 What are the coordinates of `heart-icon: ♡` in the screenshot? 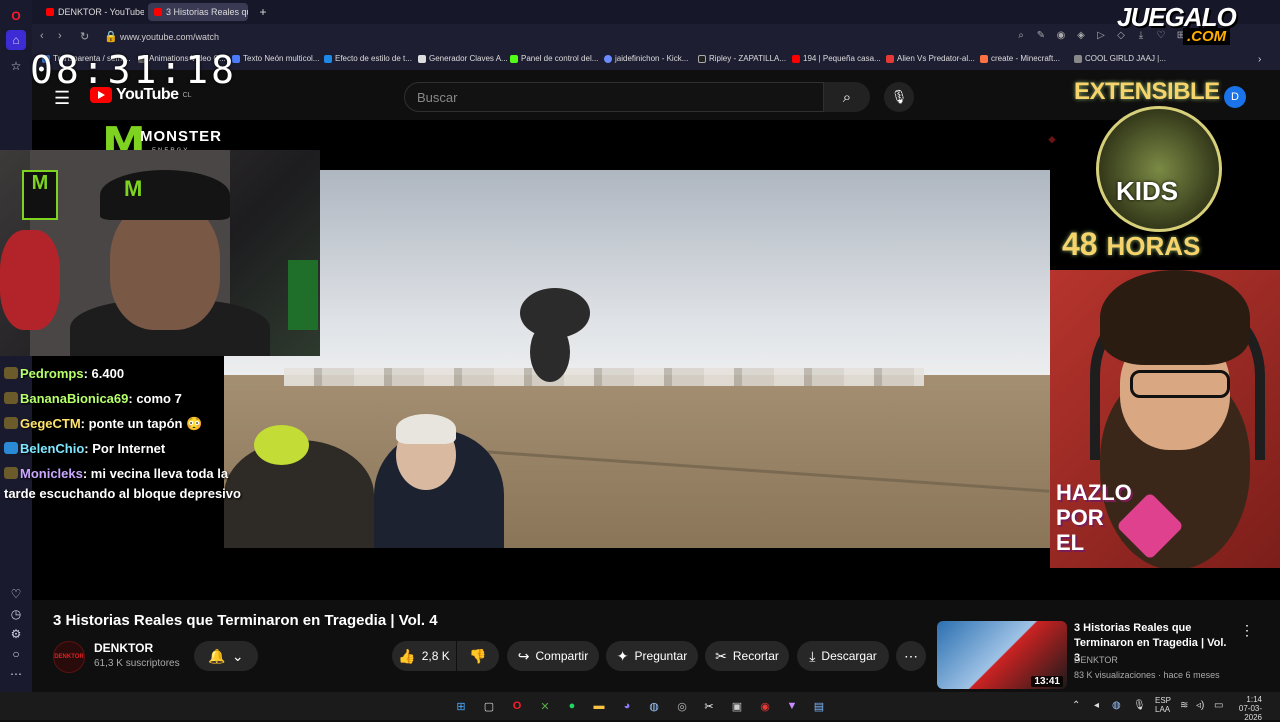 It's located at (16, 594).